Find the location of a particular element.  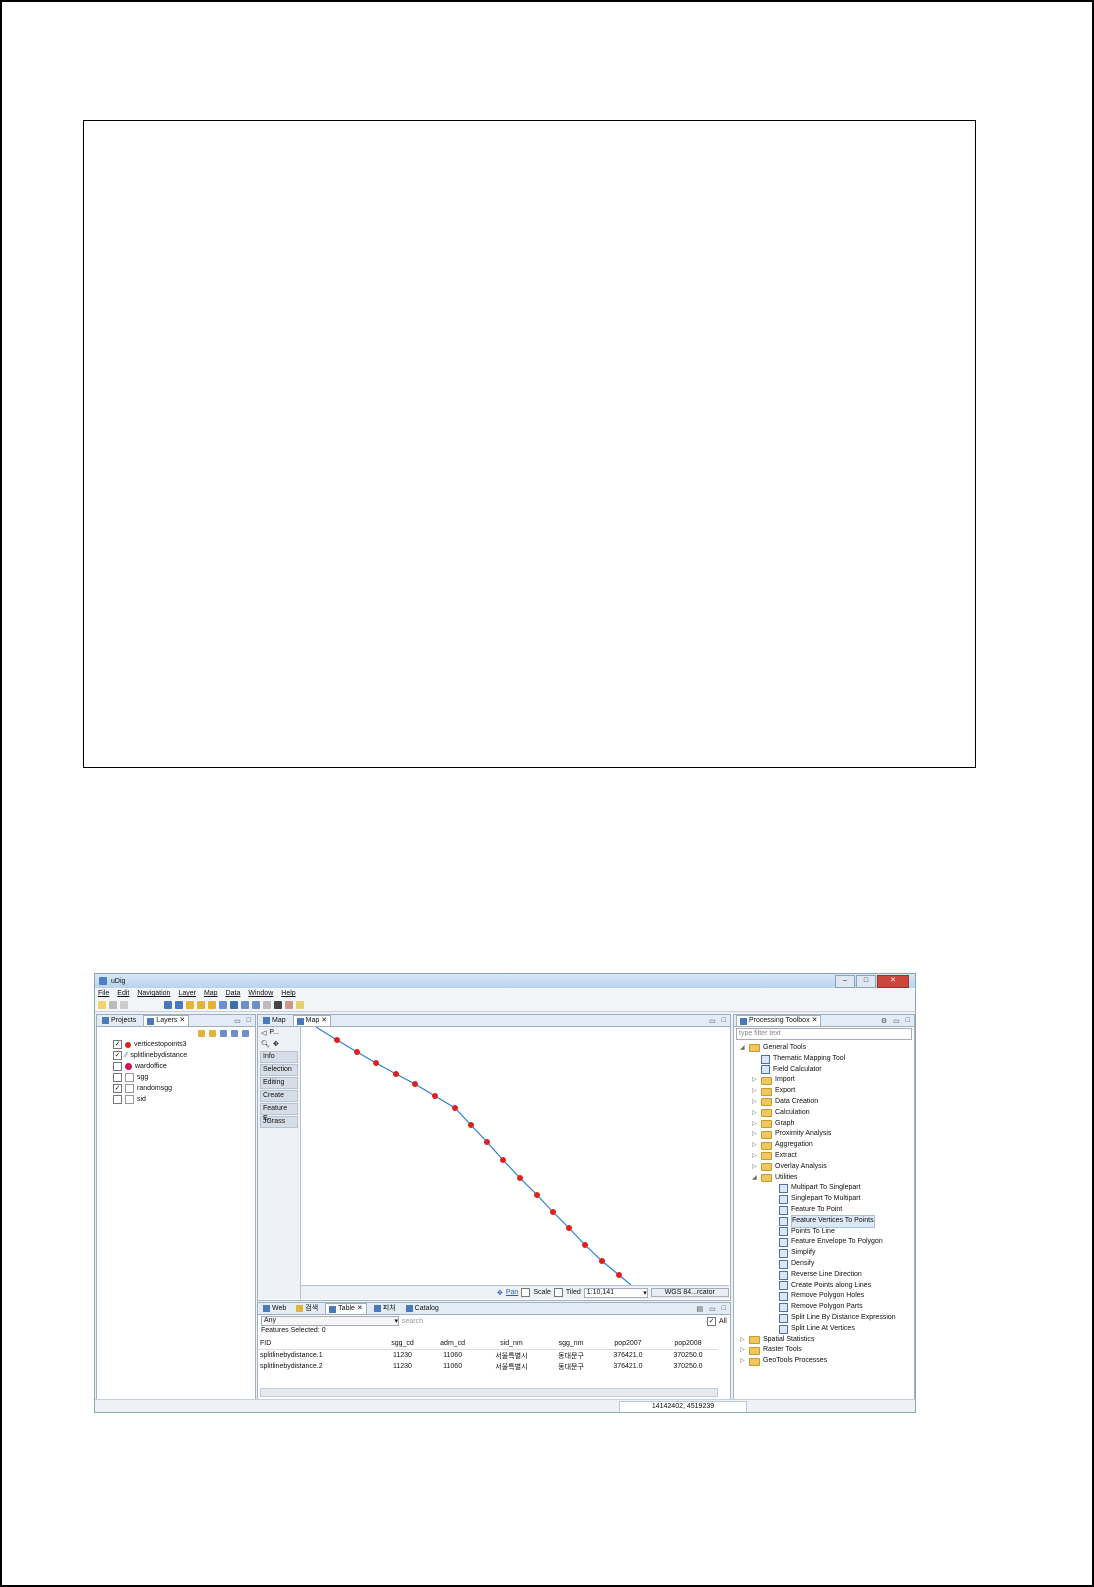

menu-file: File is located at coordinates (103, 993).